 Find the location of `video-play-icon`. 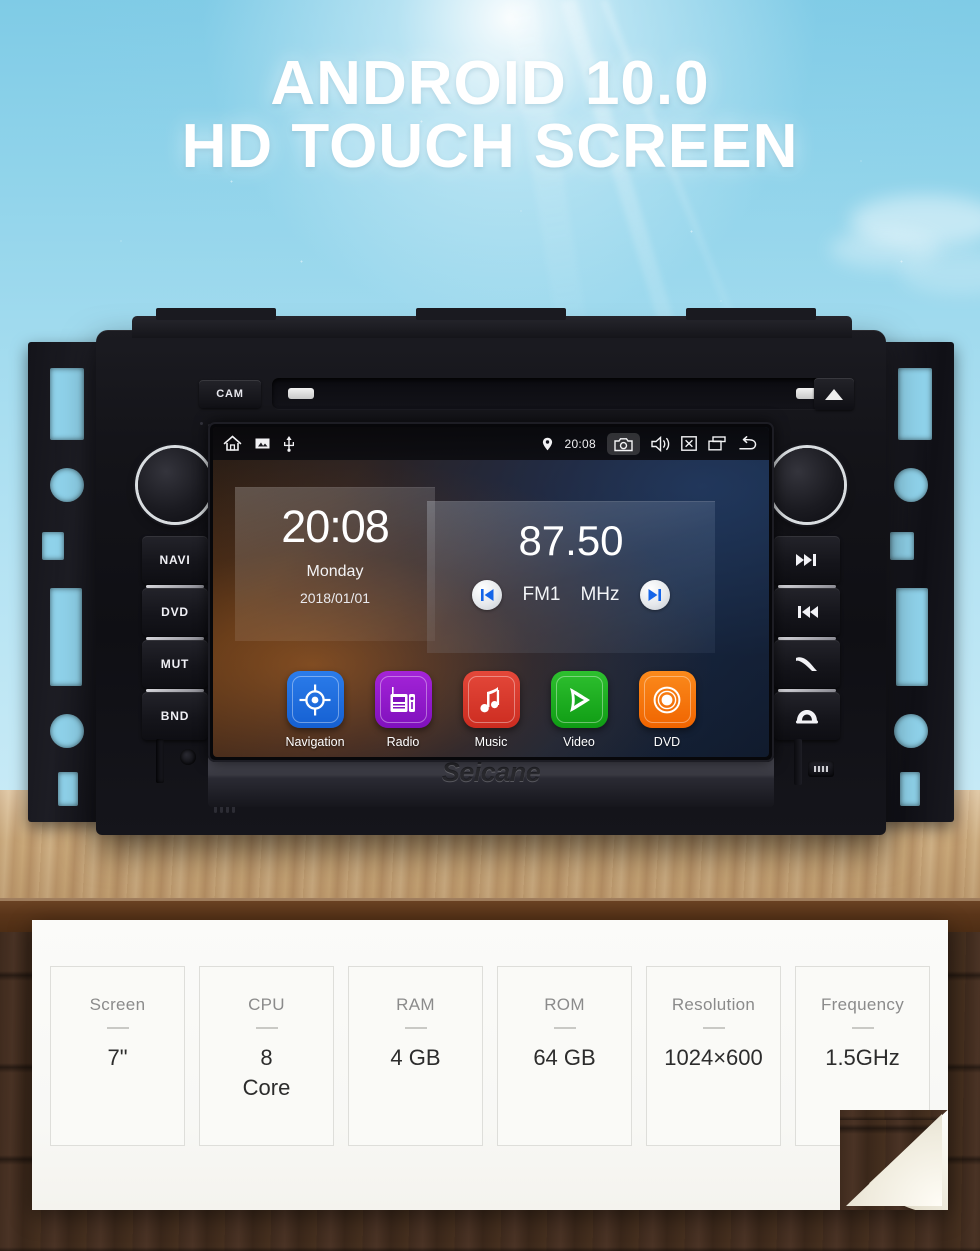

video-play-icon is located at coordinates (580, 699).